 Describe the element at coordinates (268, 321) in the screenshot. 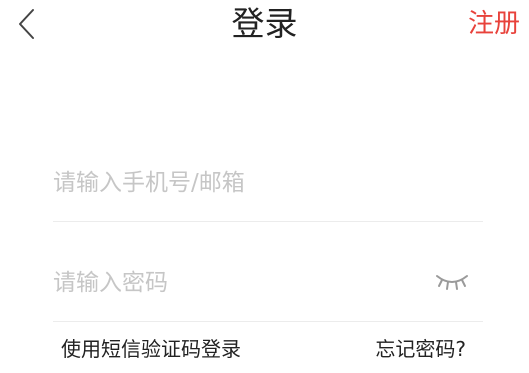

I see `password-field-divider` at that location.